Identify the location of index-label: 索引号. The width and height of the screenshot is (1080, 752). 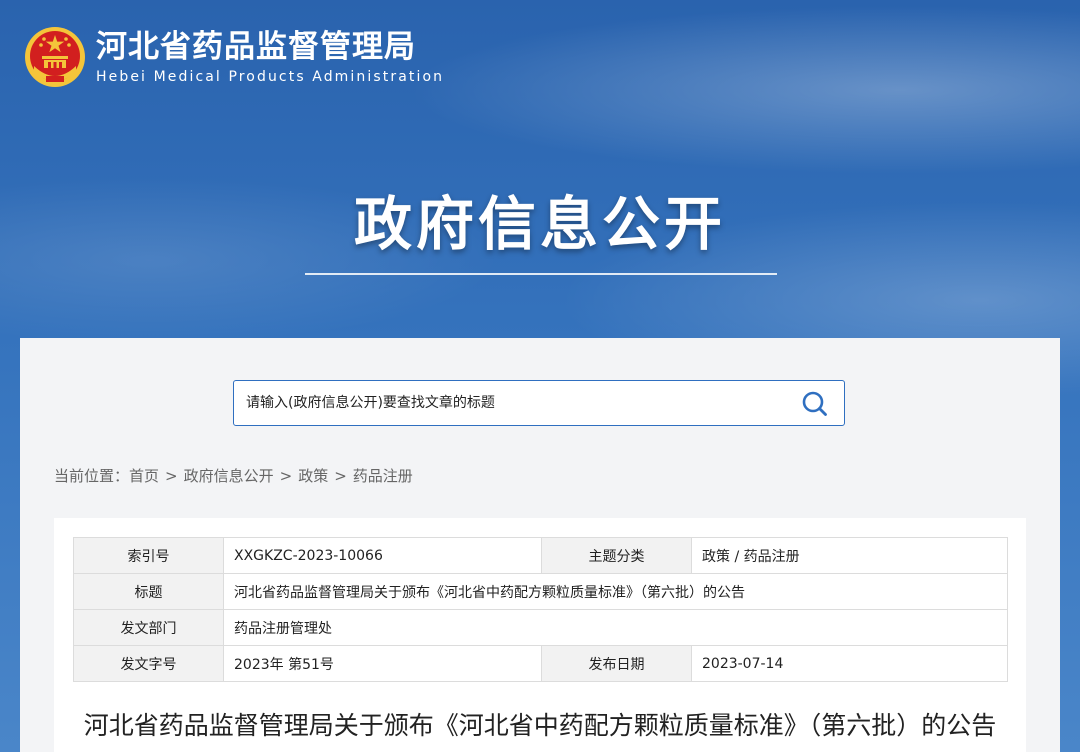
(148, 555).